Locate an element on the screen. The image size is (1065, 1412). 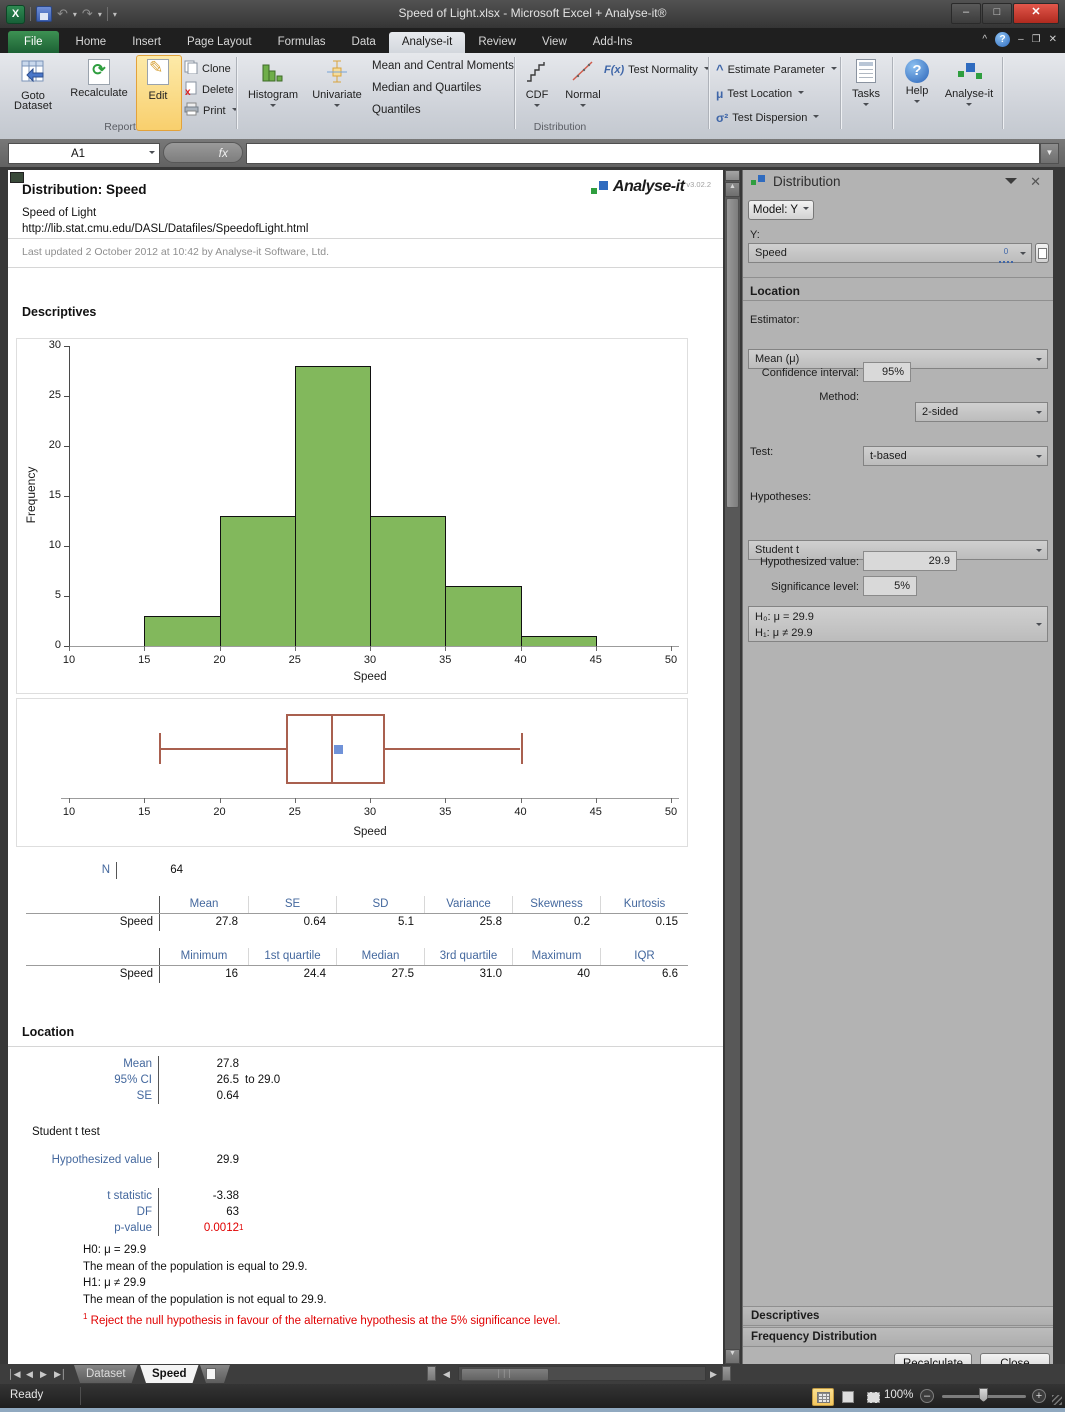
cell-minimum: 16 is located at coordinates (231, 974).